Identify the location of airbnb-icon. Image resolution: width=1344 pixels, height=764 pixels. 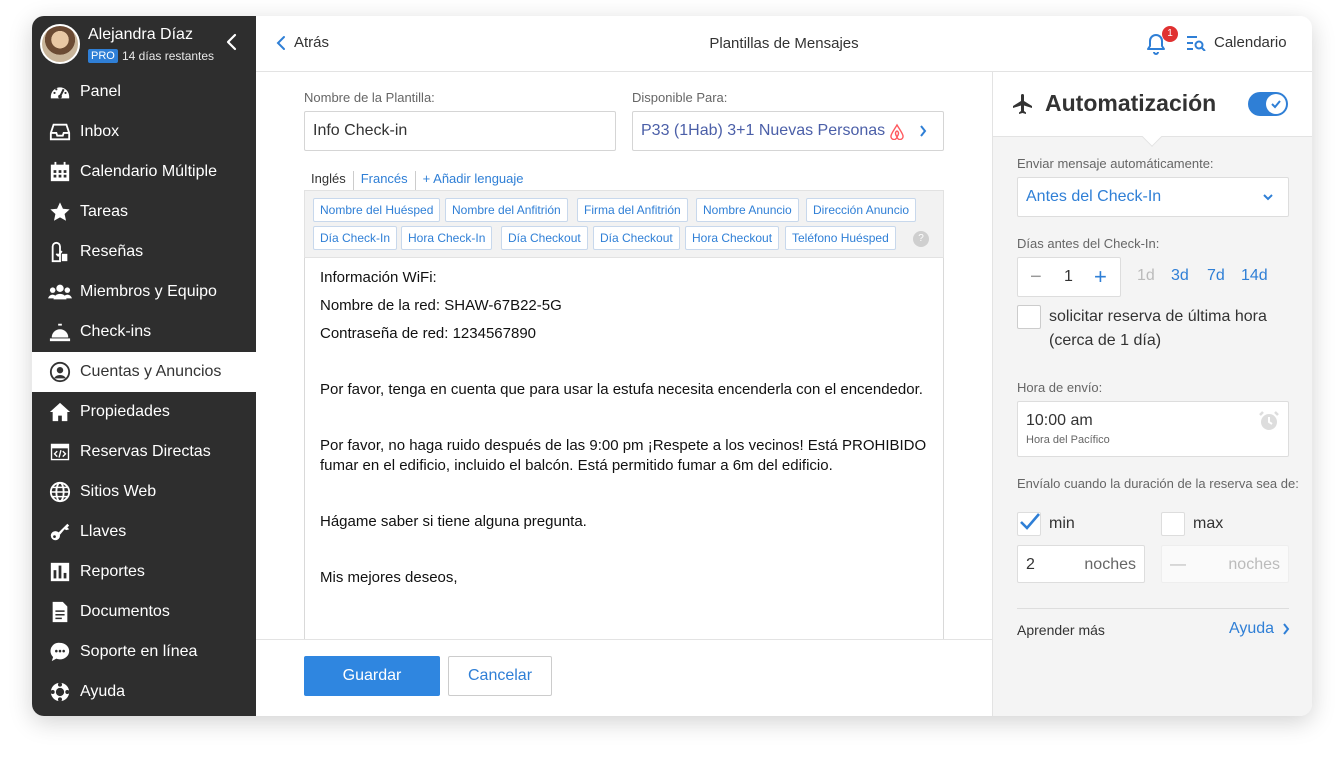
(897, 131).